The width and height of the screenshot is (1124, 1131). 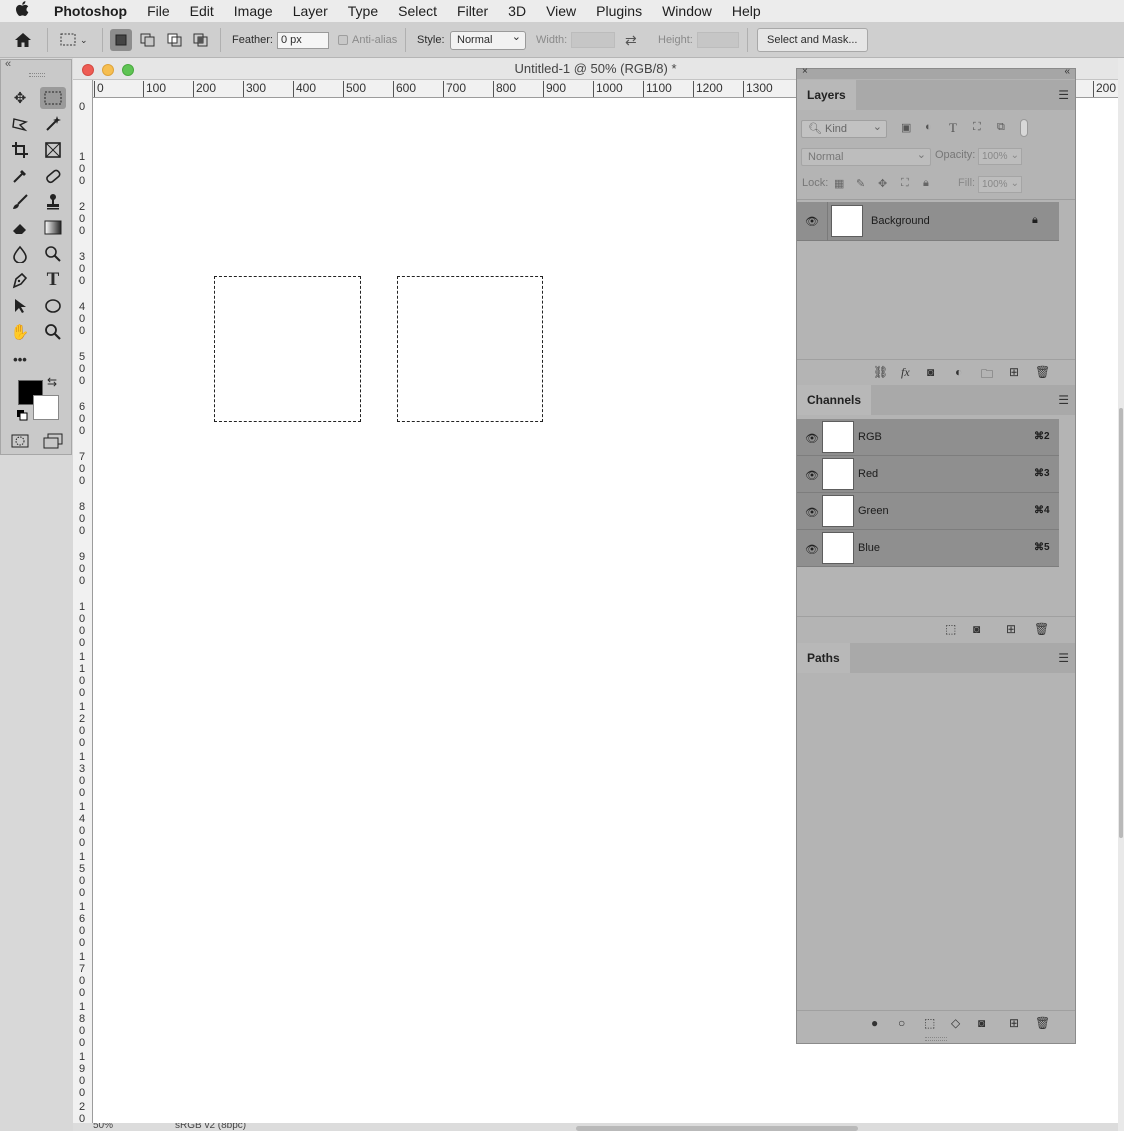 What do you see at coordinates (901, 1023) in the screenshot?
I see `stroke-path-icon: ○` at bounding box center [901, 1023].